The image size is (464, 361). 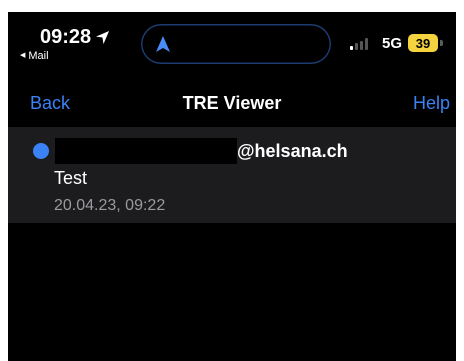 I want to click on battery-cap, so click(x=441, y=43).